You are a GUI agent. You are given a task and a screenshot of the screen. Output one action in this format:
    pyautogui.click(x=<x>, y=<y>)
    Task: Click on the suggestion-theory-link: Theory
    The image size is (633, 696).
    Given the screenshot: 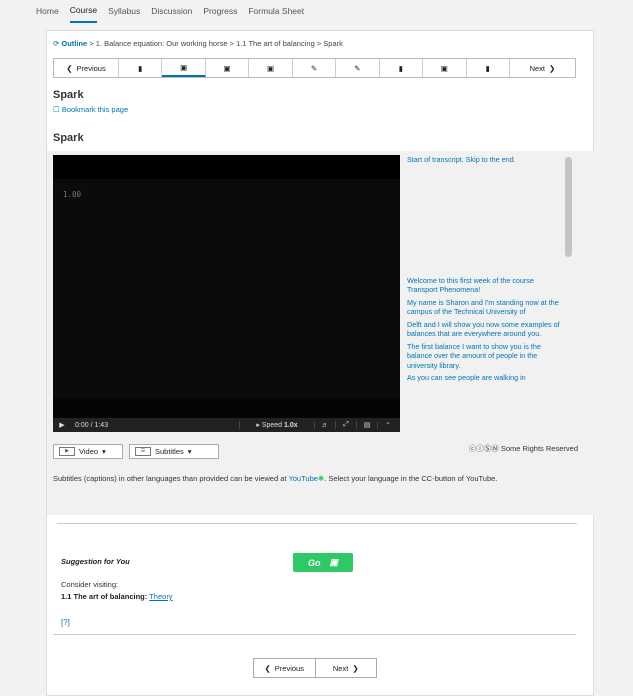 What is the action you would take?
    pyautogui.click(x=160, y=596)
    